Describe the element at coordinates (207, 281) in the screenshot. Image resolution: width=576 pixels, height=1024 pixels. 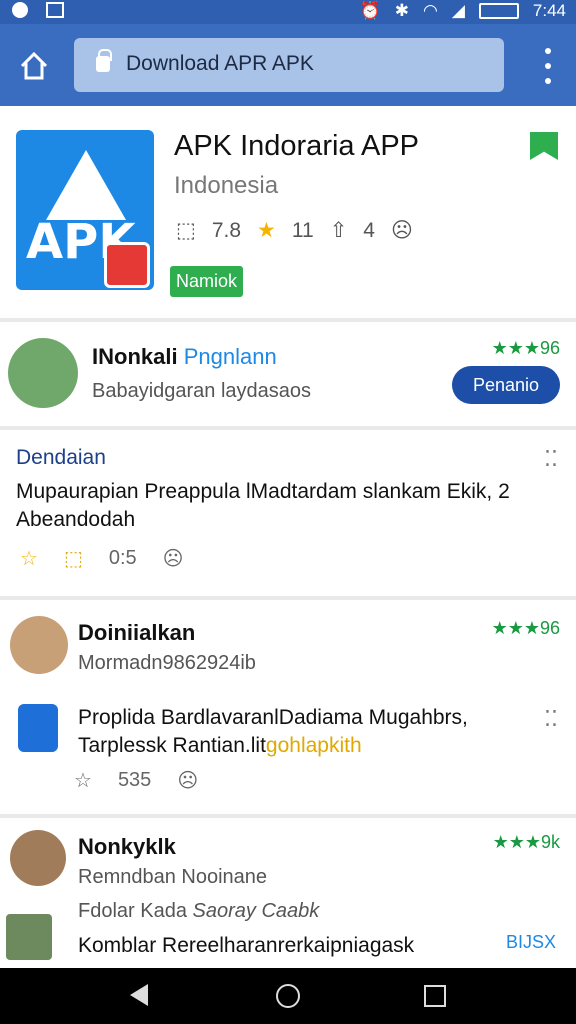
I see `app-tag: Namiok` at that location.